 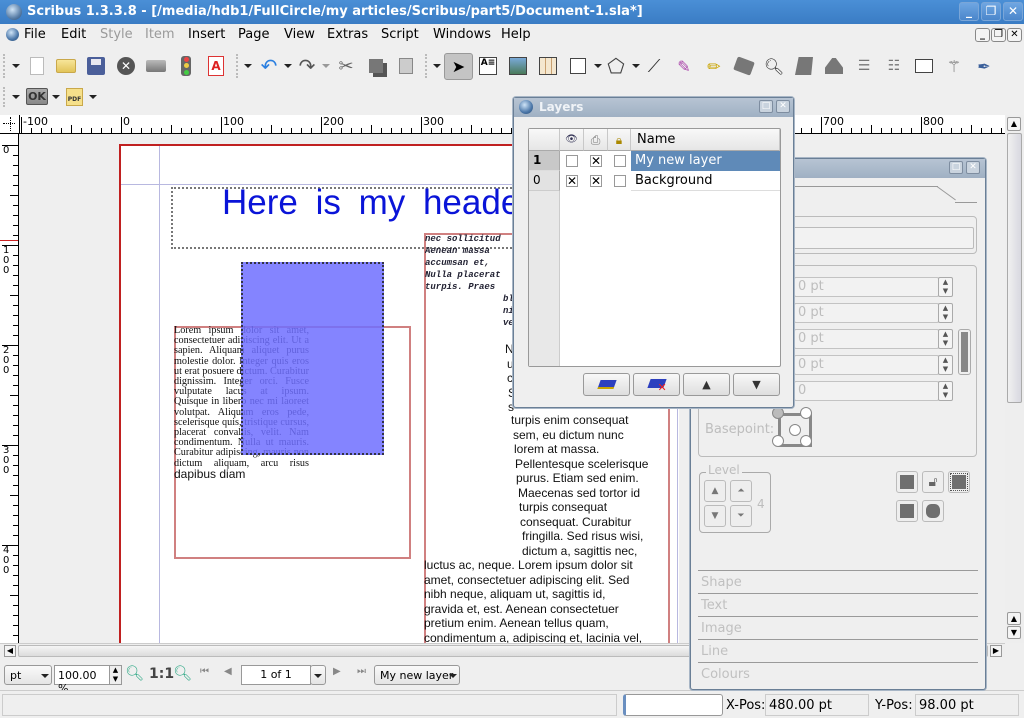 I want to click on vertical-scroll-thumb, so click(x=1014, y=268).